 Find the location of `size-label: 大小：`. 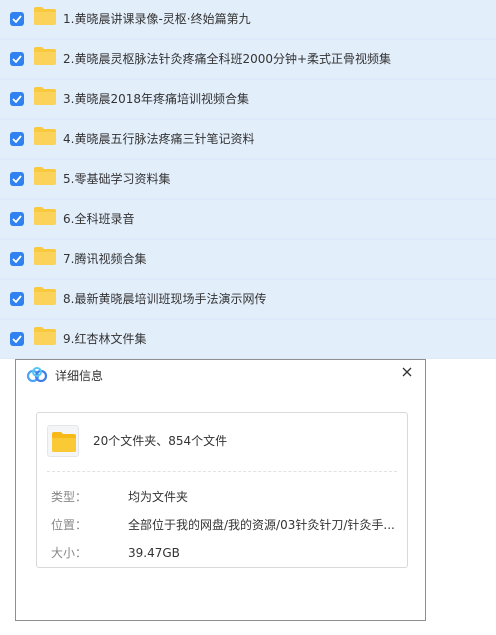

size-label: 大小： is located at coordinates (69, 553).